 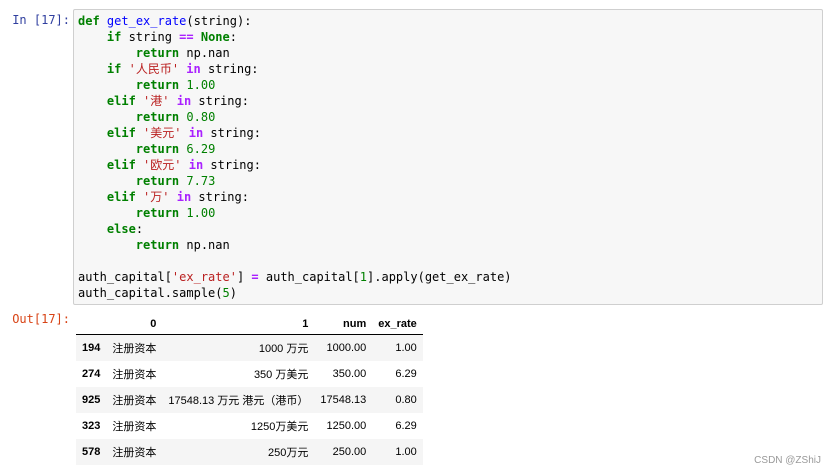 What do you see at coordinates (249, 347) in the screenshot?
I see `table-row: 194 注册资本 1000 万元 1000.00 1.00` at bounding box center [249, 347].